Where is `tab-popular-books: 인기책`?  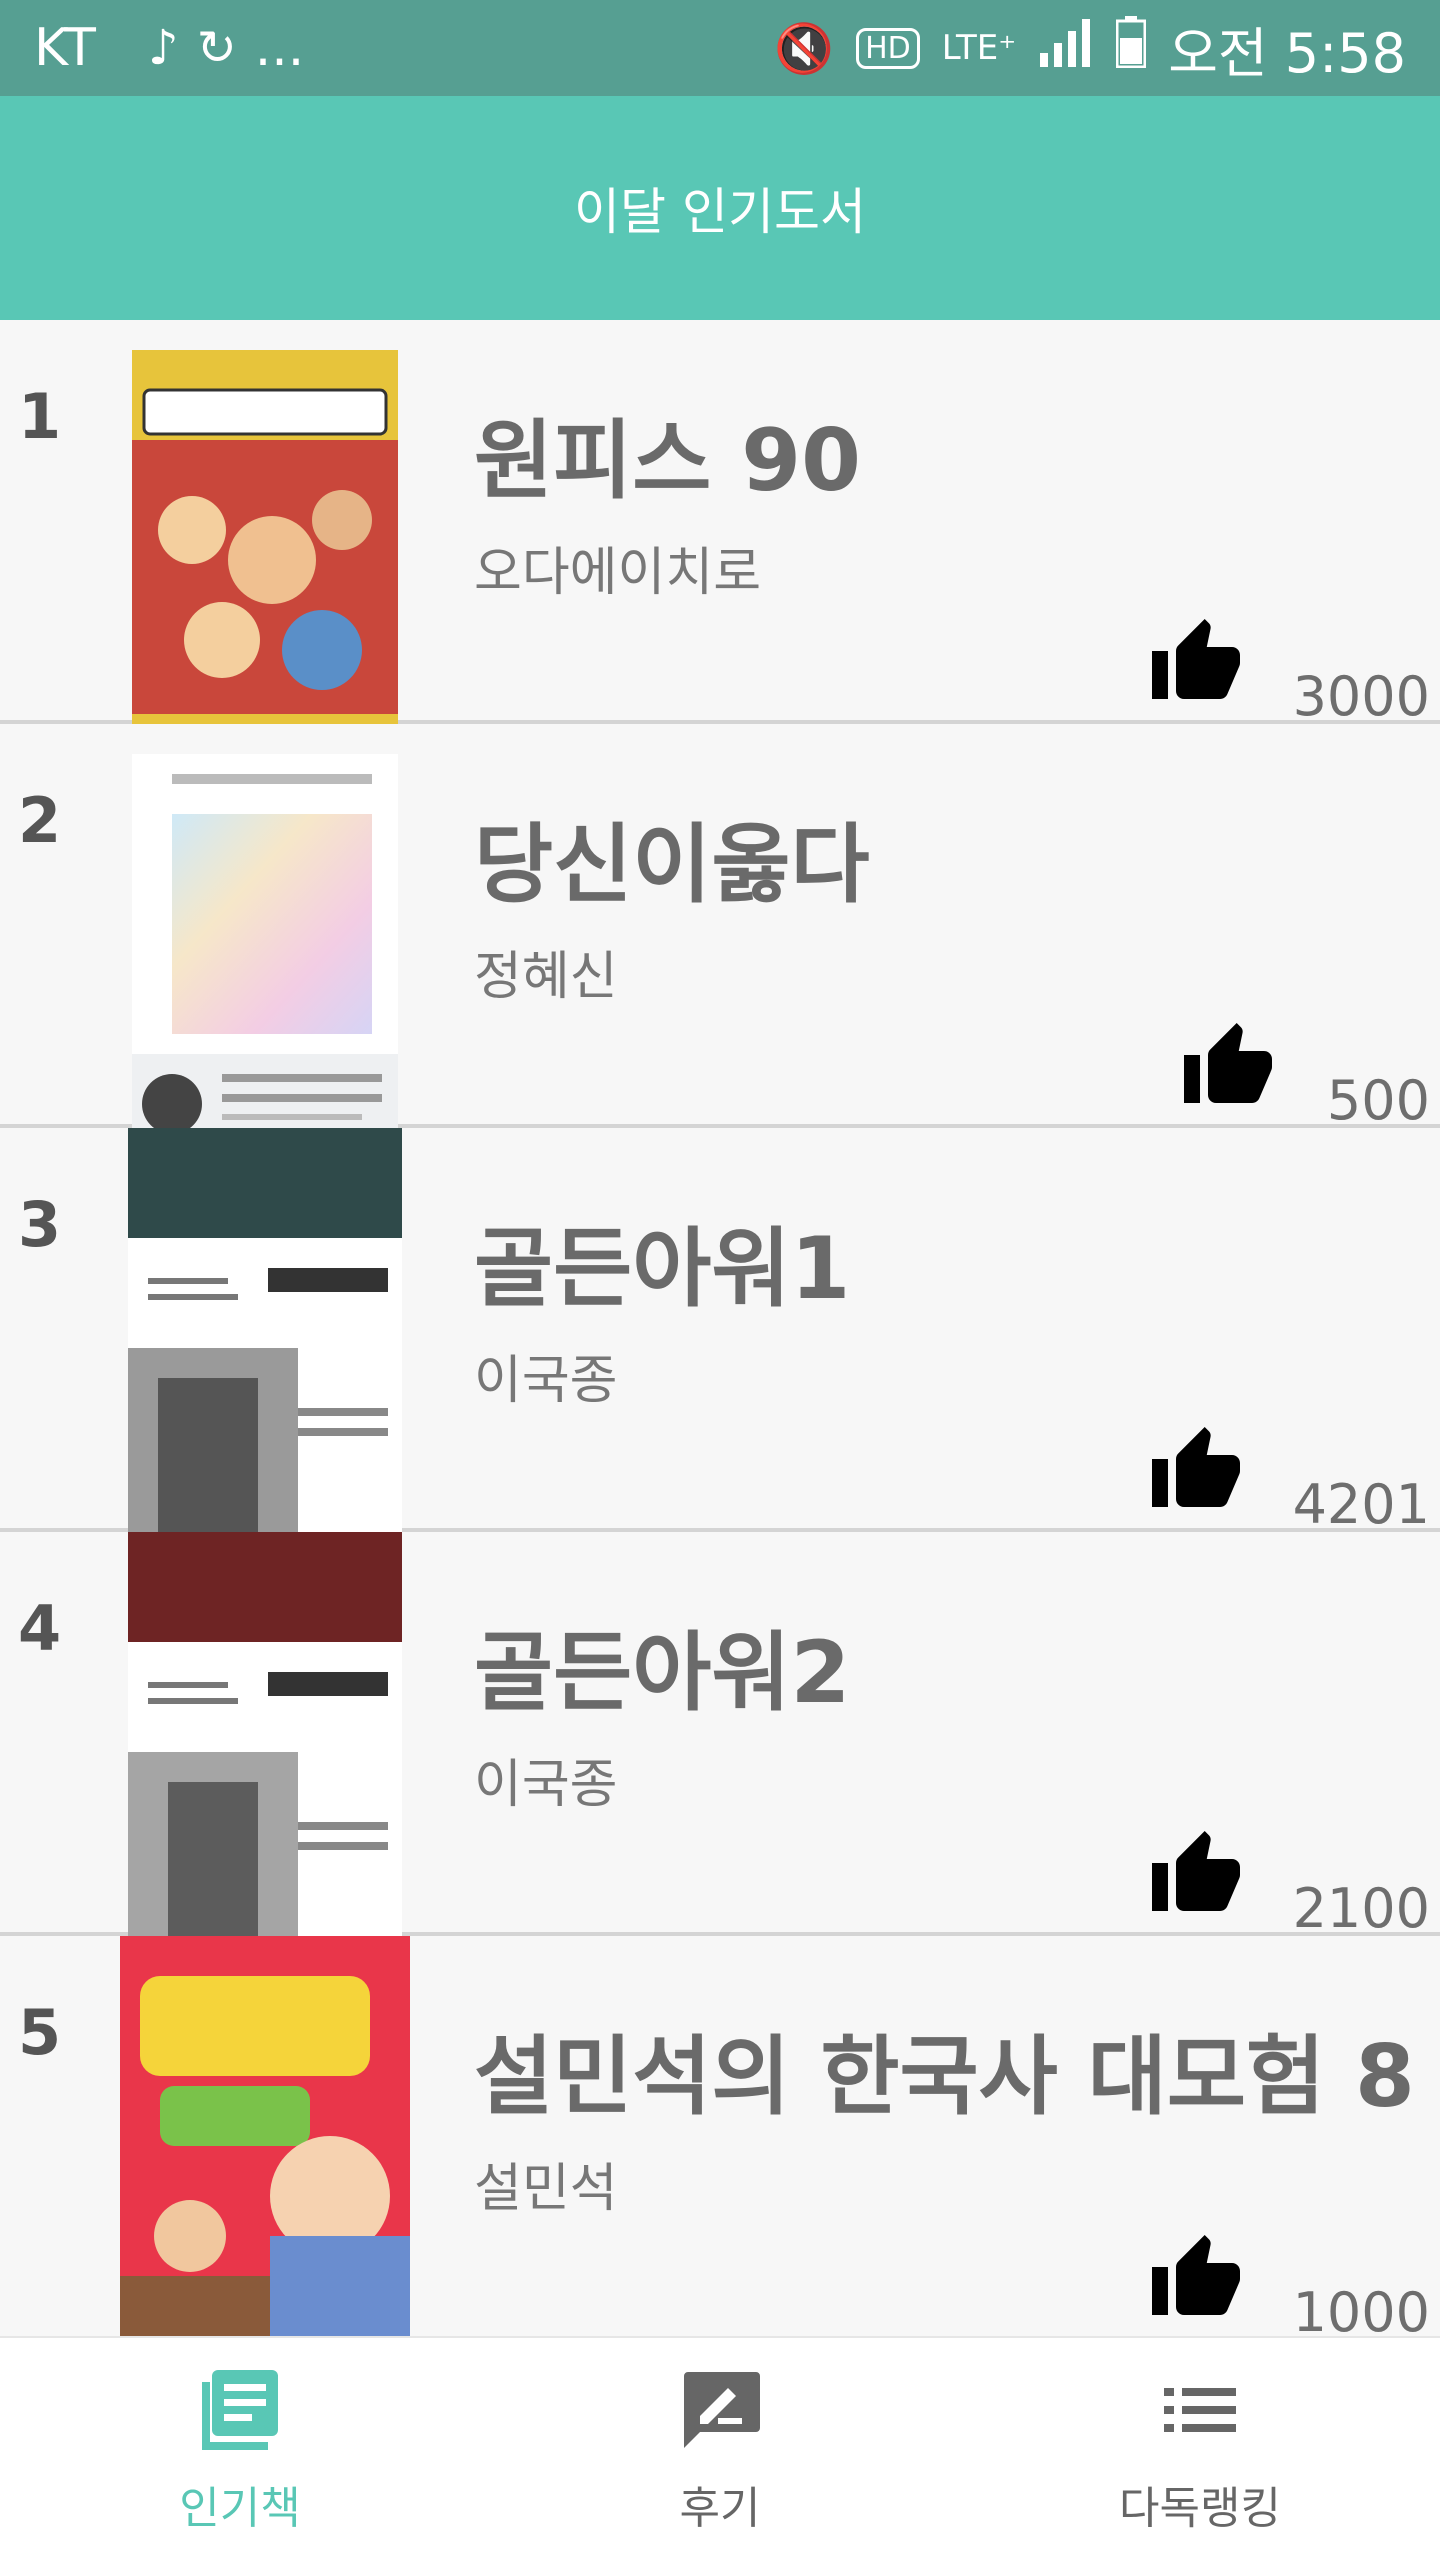 tab-popular-books: 인기책 is located at coordinates (240, 2450).